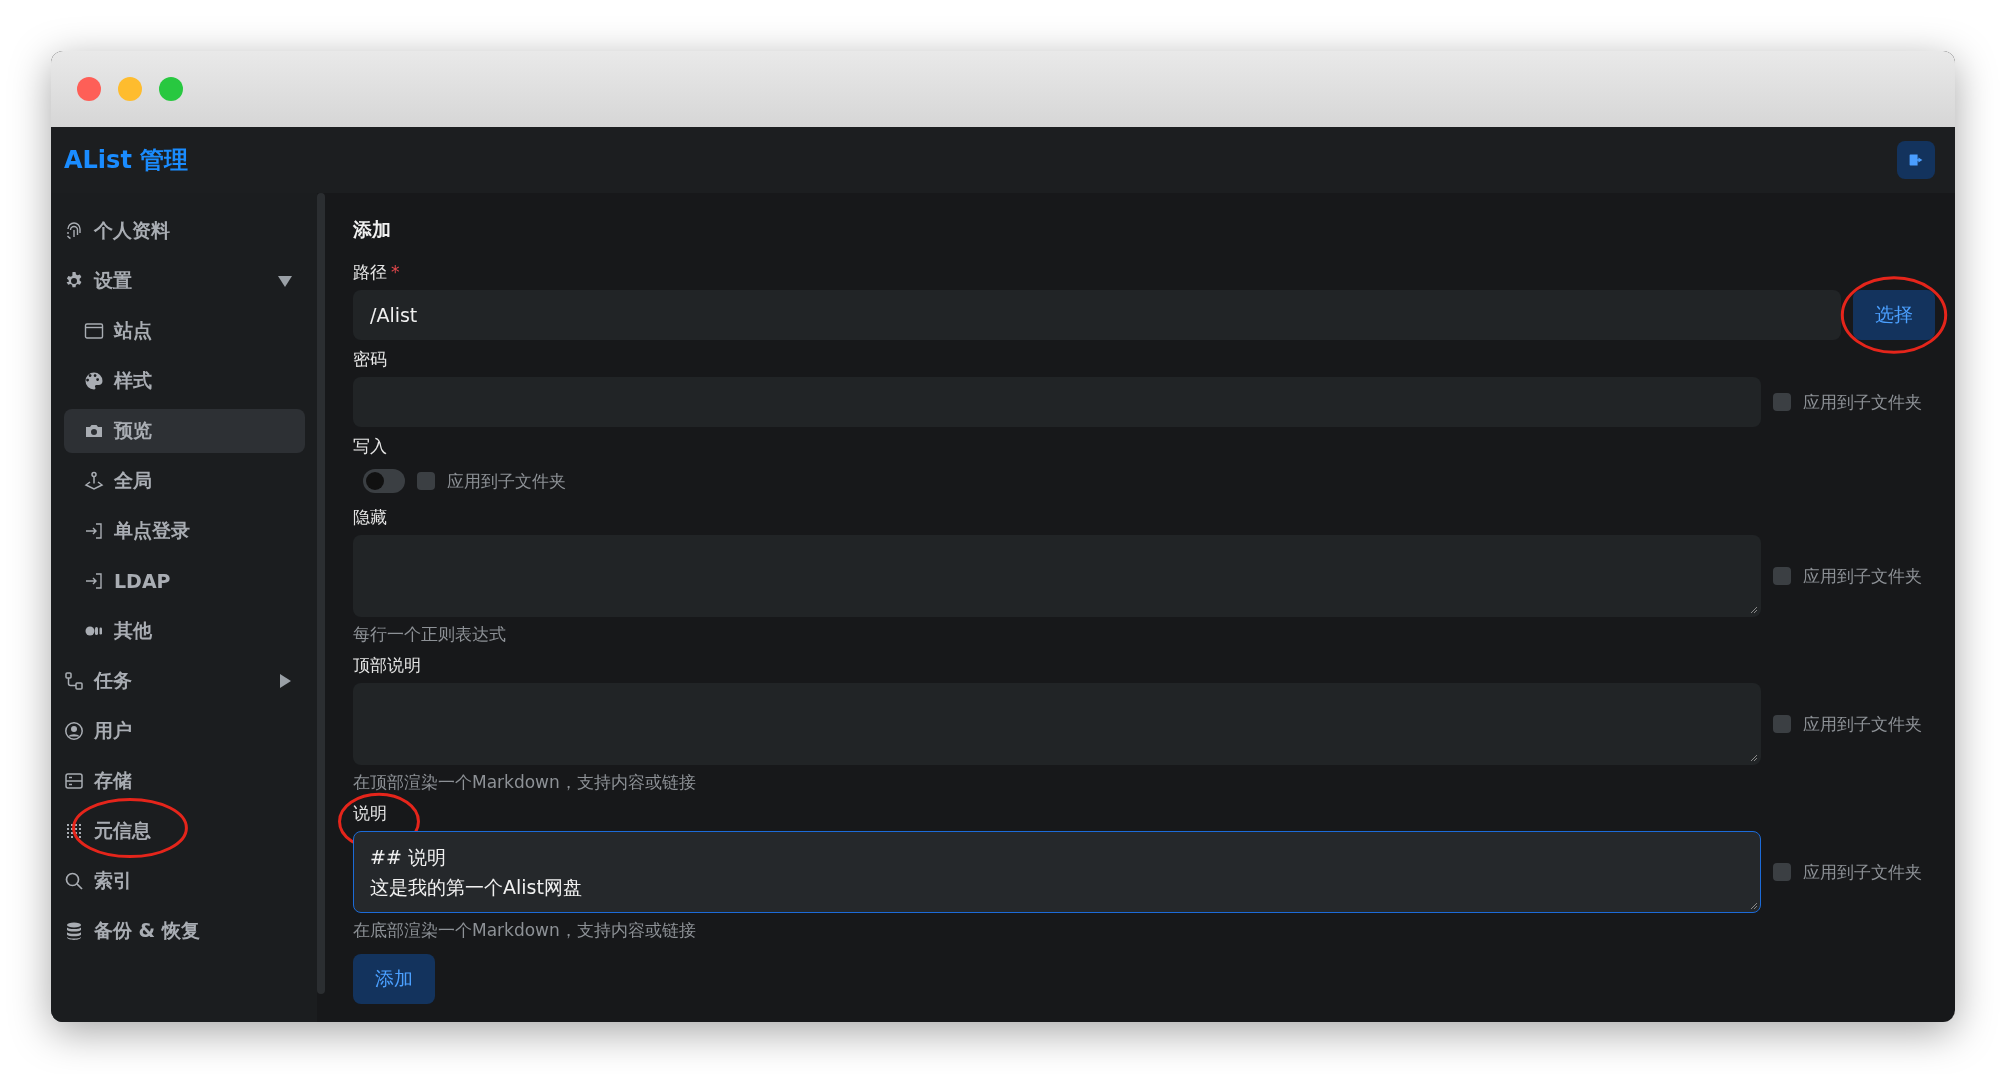 This screenshot has width=2007, height=1074. Describe the element at coordinates (1057, 872) in the screenshot. I see `text-area: ## 说明 这是我的第一个Alist网盘` at that location.